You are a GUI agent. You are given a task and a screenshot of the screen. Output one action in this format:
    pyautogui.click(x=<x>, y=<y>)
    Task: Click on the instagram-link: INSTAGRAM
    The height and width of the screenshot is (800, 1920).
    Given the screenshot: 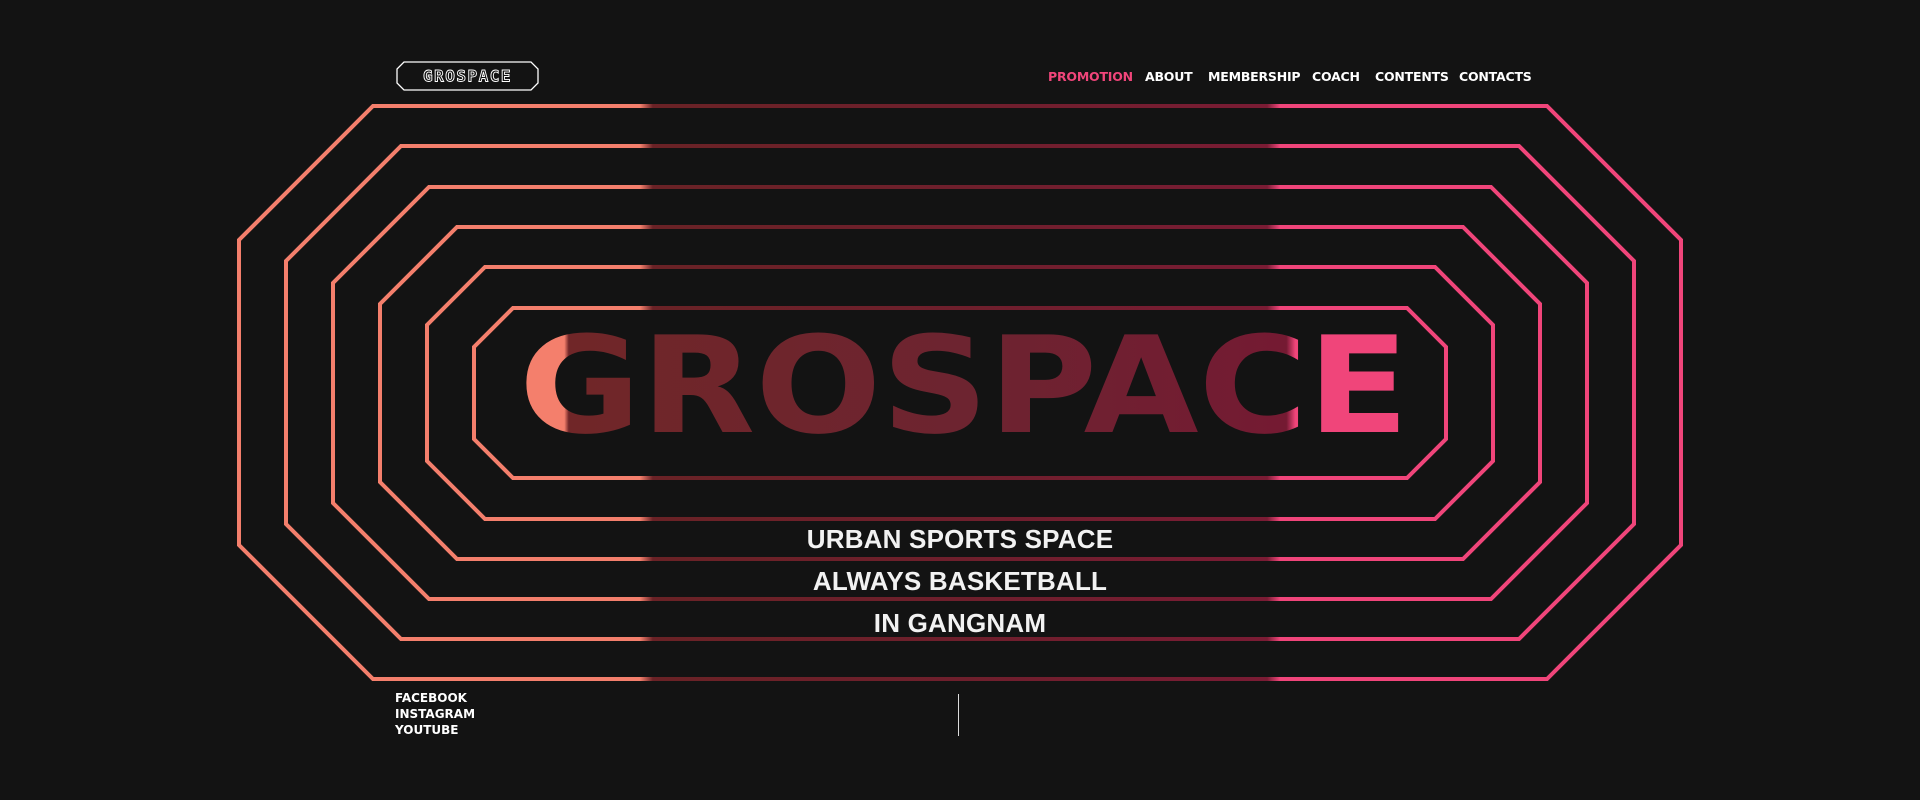 What is the action you would take?
    pyautogui.click(x=435, y=714)
    